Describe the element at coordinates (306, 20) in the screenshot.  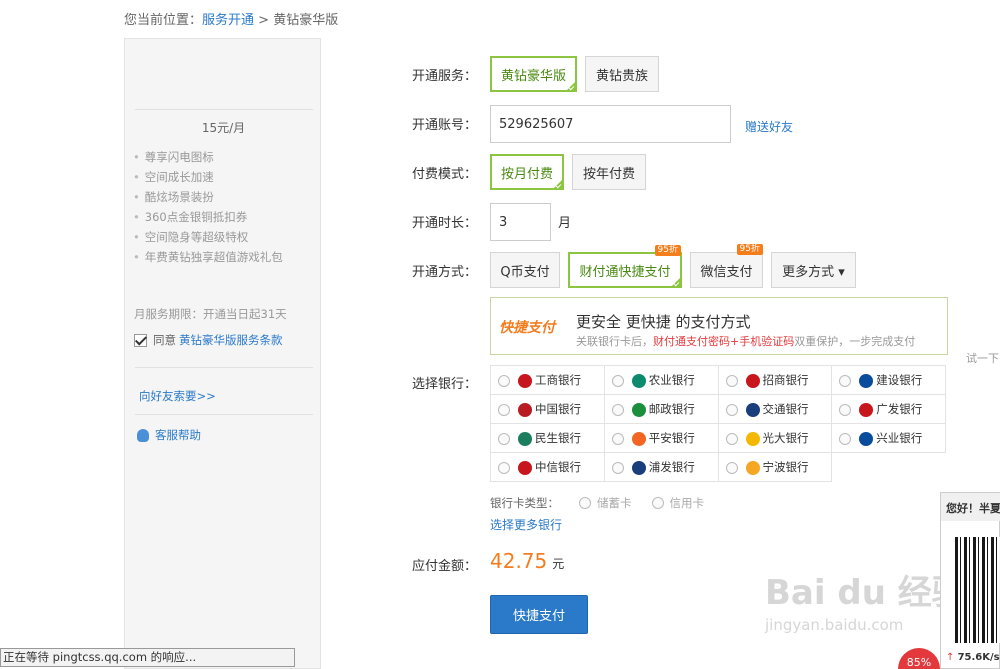
I see `breadcrumb-current: 黄钻豪华版` at that location.